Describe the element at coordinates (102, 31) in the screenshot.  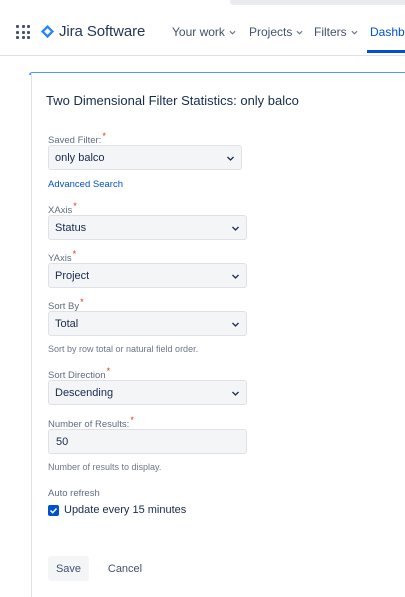
I see `brand-name: Jira Software` at that location.